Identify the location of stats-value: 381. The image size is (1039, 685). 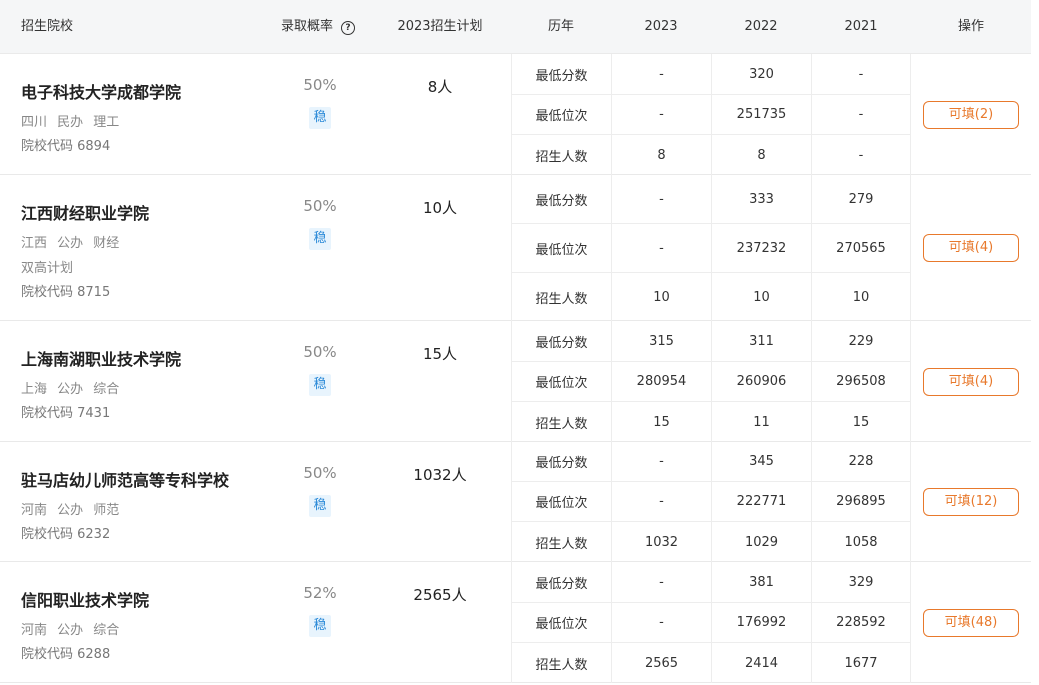
(761, 582).